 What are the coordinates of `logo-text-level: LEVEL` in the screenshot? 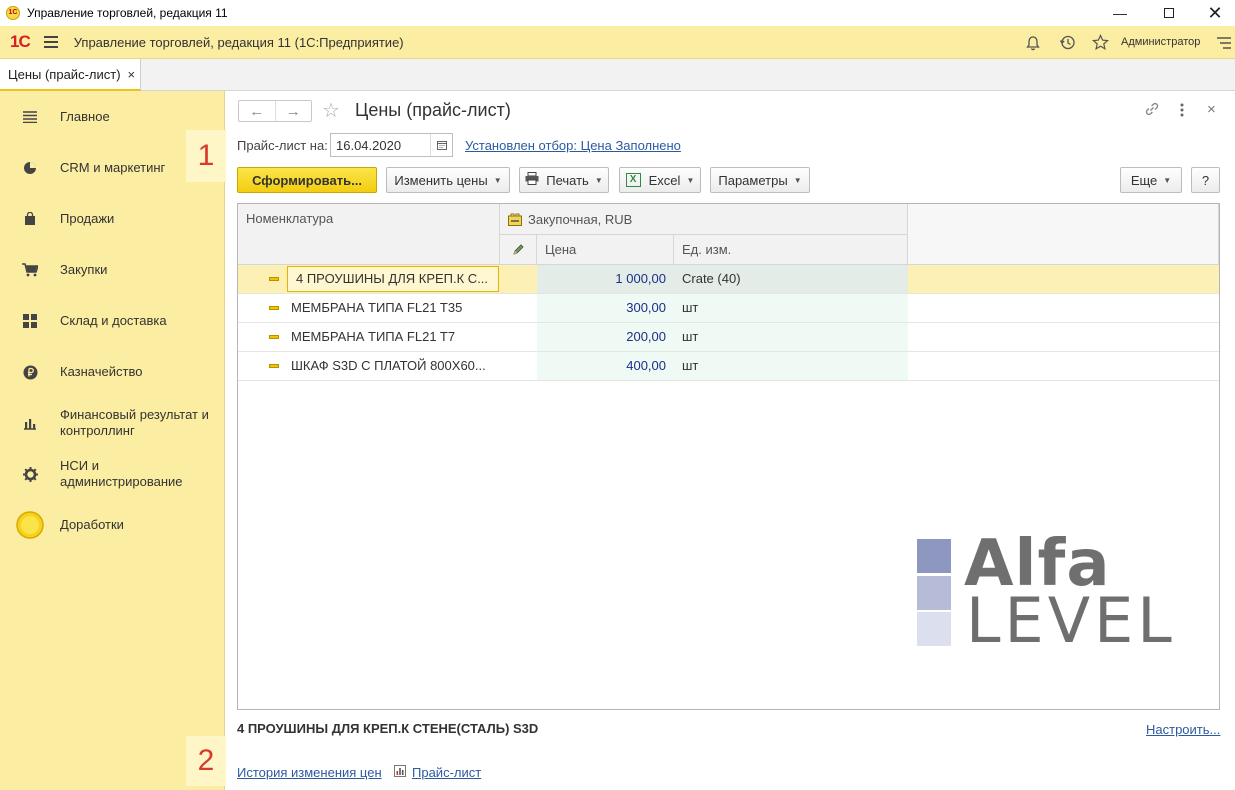 It's located at (1071, 620).